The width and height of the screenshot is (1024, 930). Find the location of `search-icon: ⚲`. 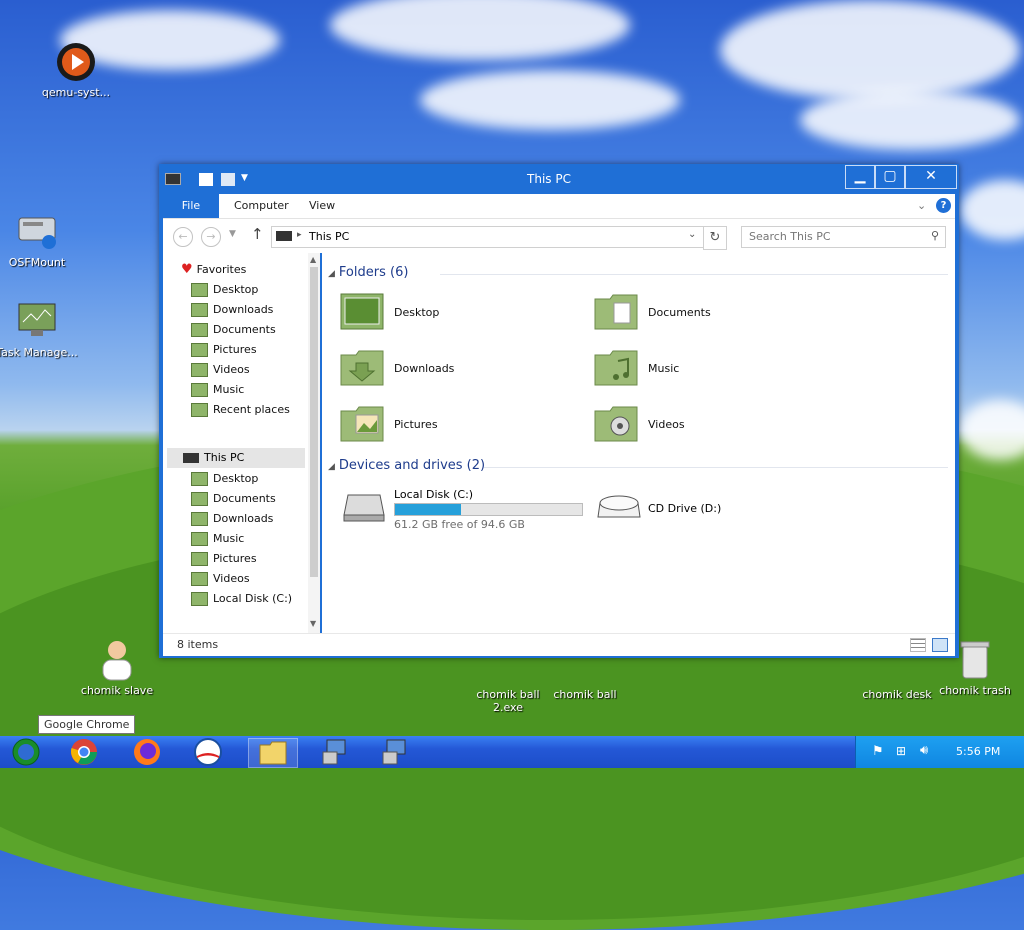

search-icon: ⚲ is located at coordinates (934, 235).